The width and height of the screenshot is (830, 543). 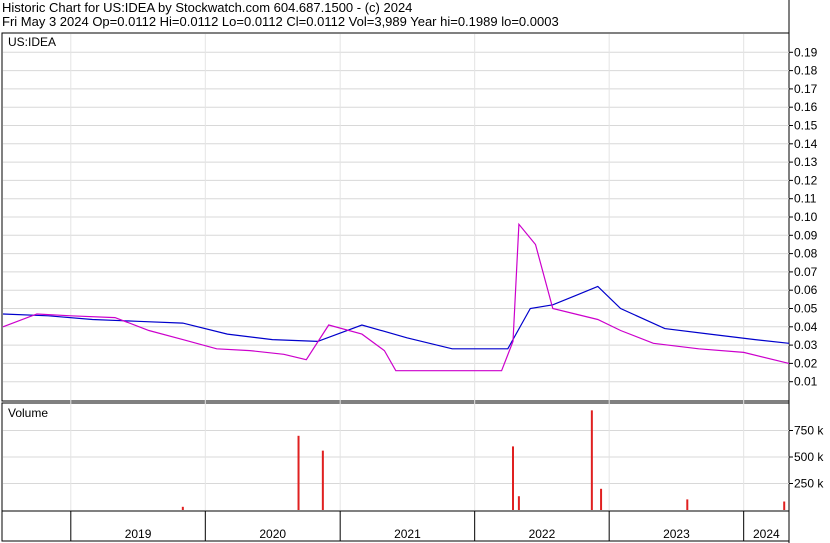 I want to click on year-label: 2022, so click(x=542, y=534).